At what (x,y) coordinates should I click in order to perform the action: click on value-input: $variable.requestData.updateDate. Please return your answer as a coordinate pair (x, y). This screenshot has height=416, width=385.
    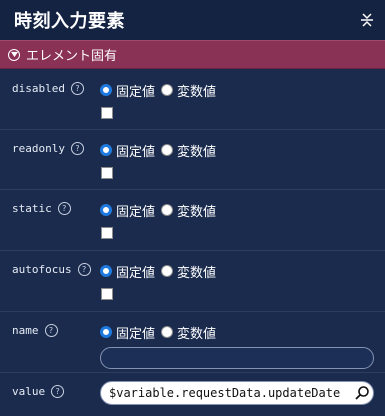
    Looking at the image, I should click on (237, 393).